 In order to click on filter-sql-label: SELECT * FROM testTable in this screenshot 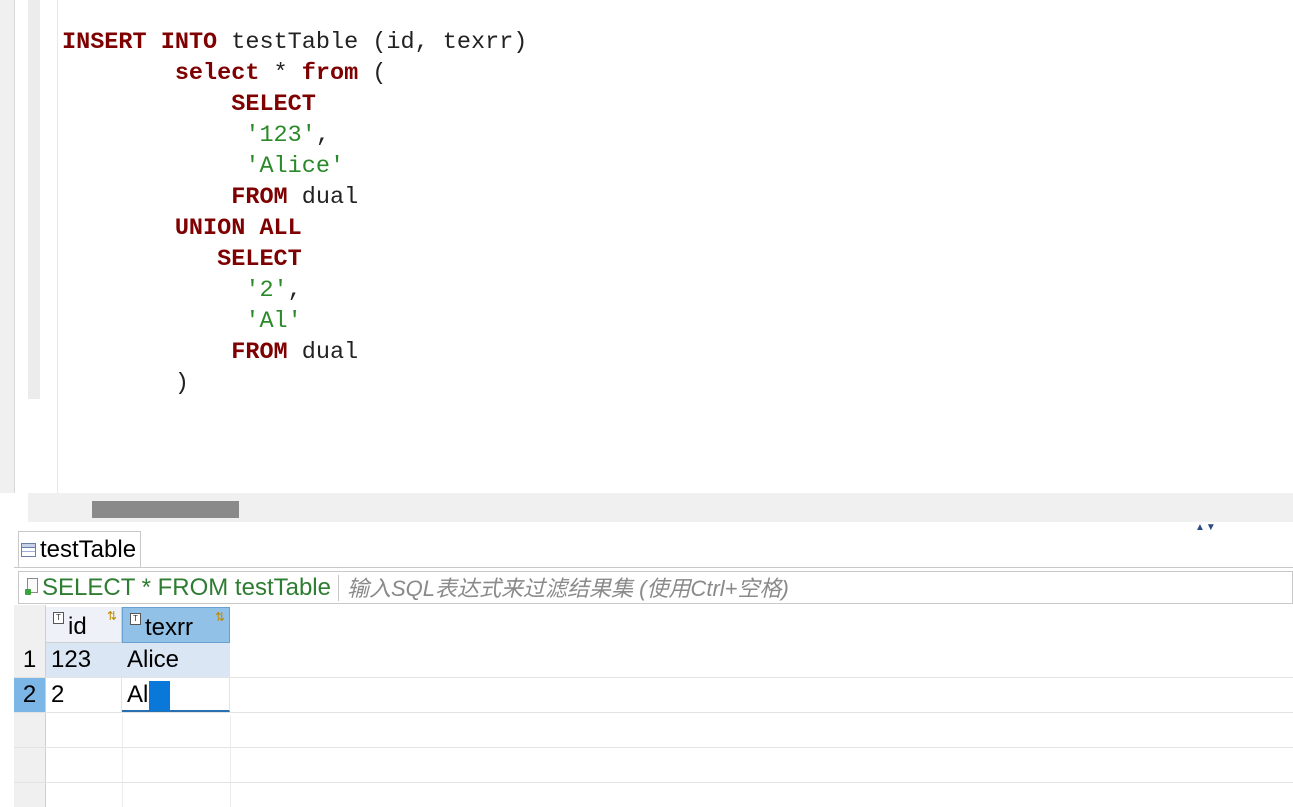, I will do `click(186, 587)`.